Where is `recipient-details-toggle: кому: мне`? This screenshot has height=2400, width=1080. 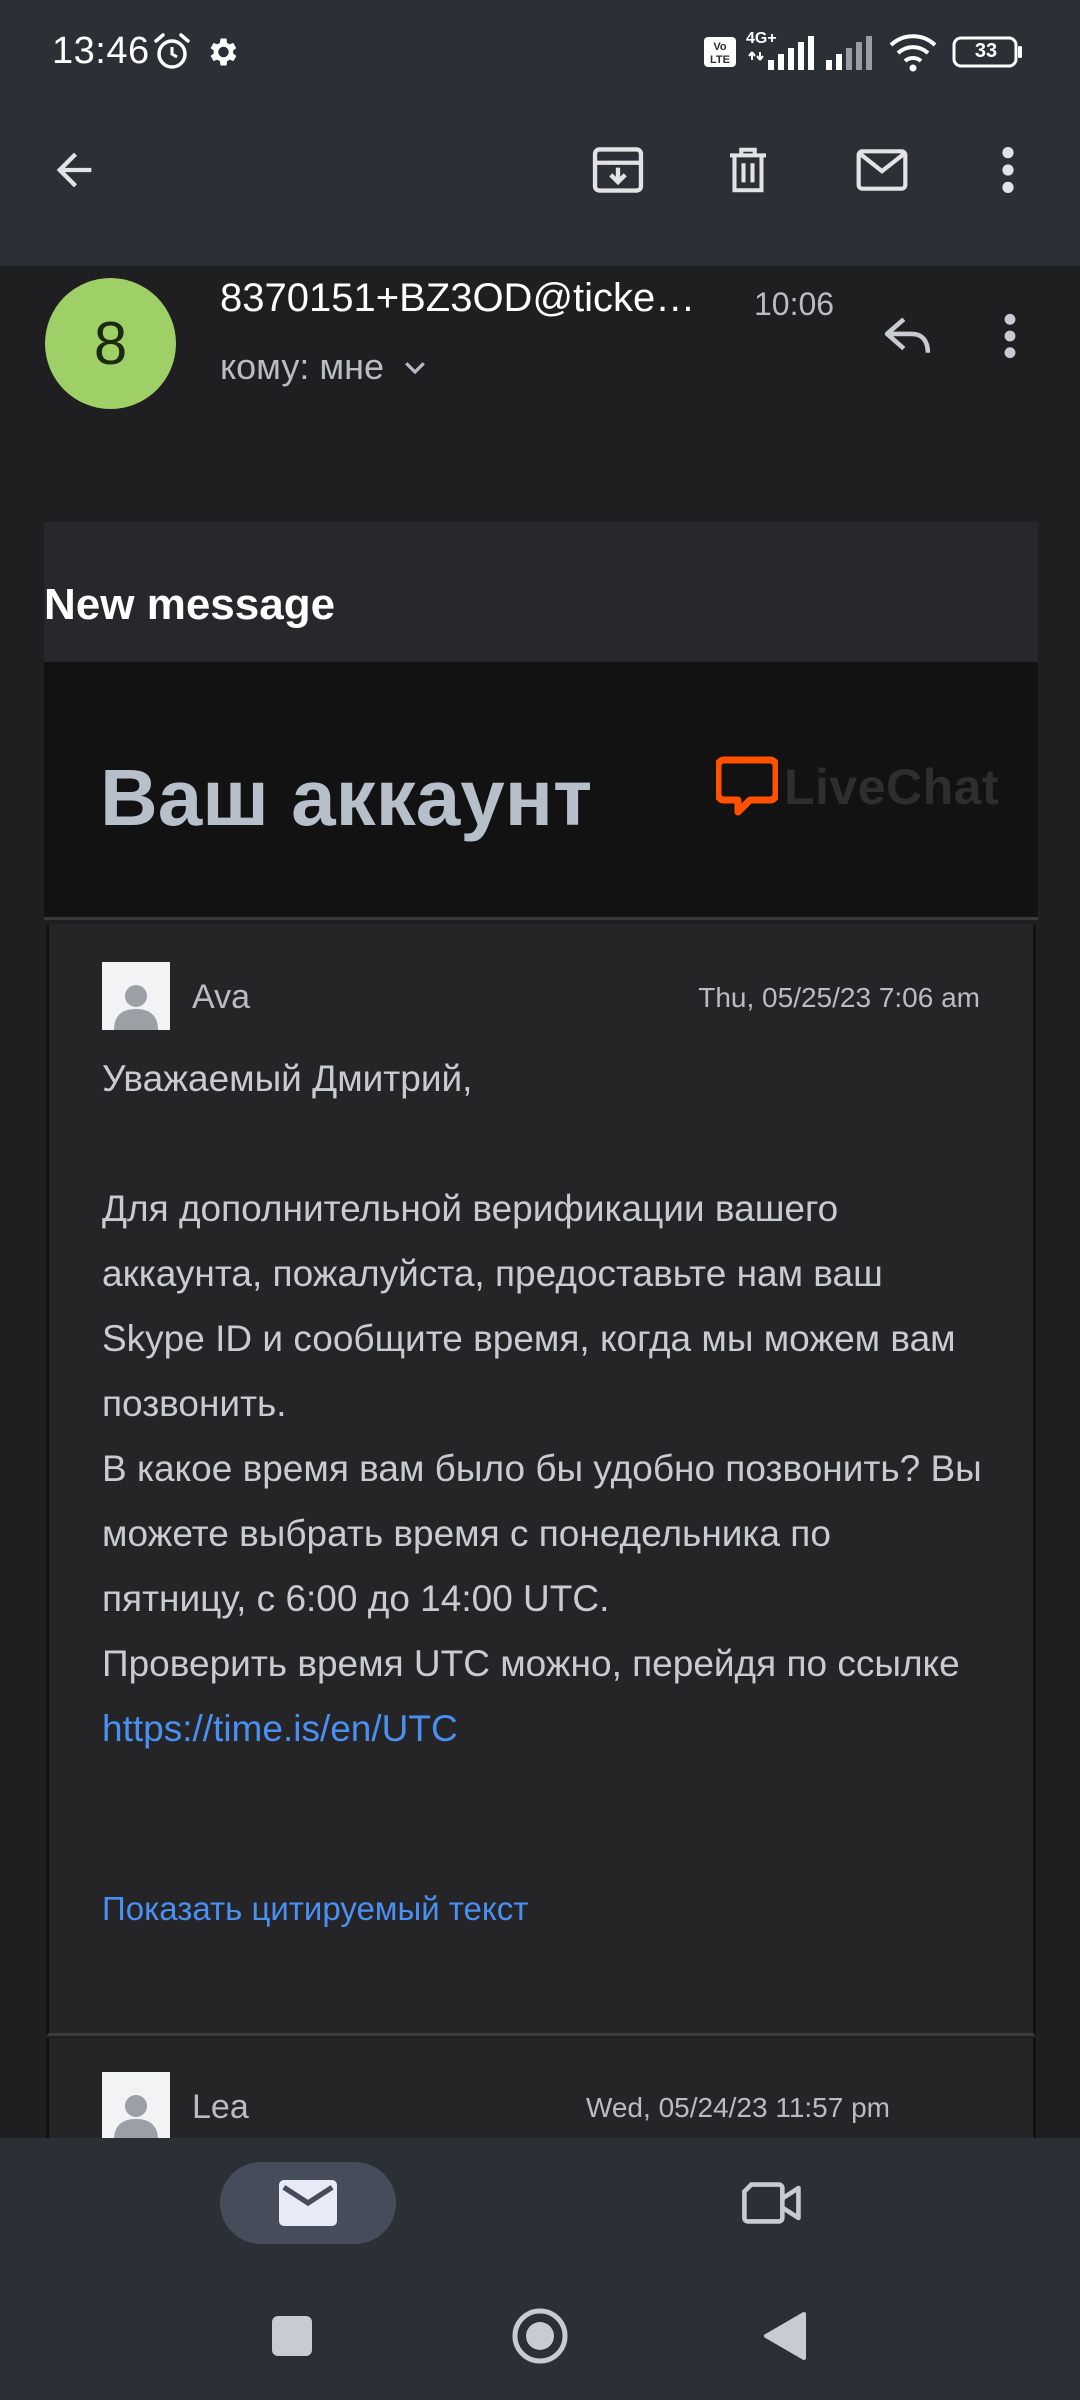
recipient-details-toggle: кому: мне is located at coordinates (325, 367).